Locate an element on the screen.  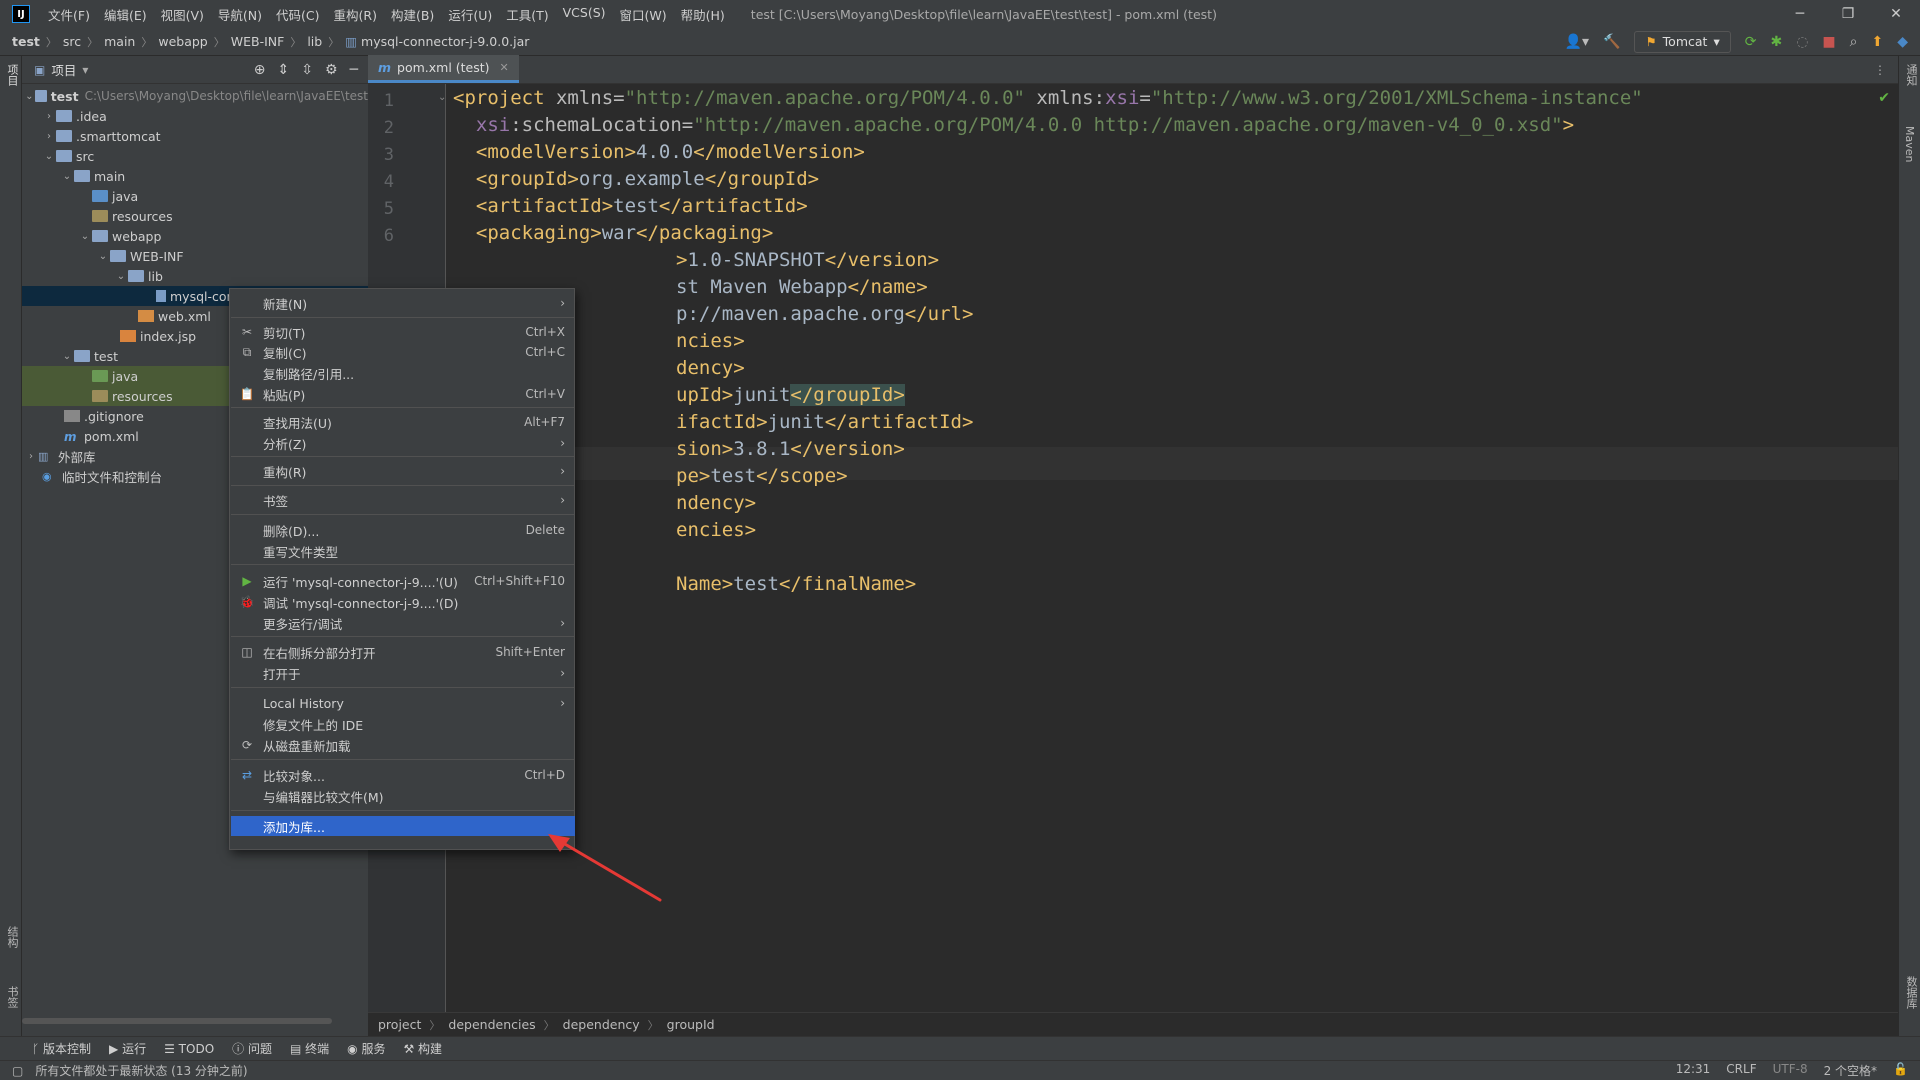
menu-vcs: VCS(S) is located at coordinates (584, 14).